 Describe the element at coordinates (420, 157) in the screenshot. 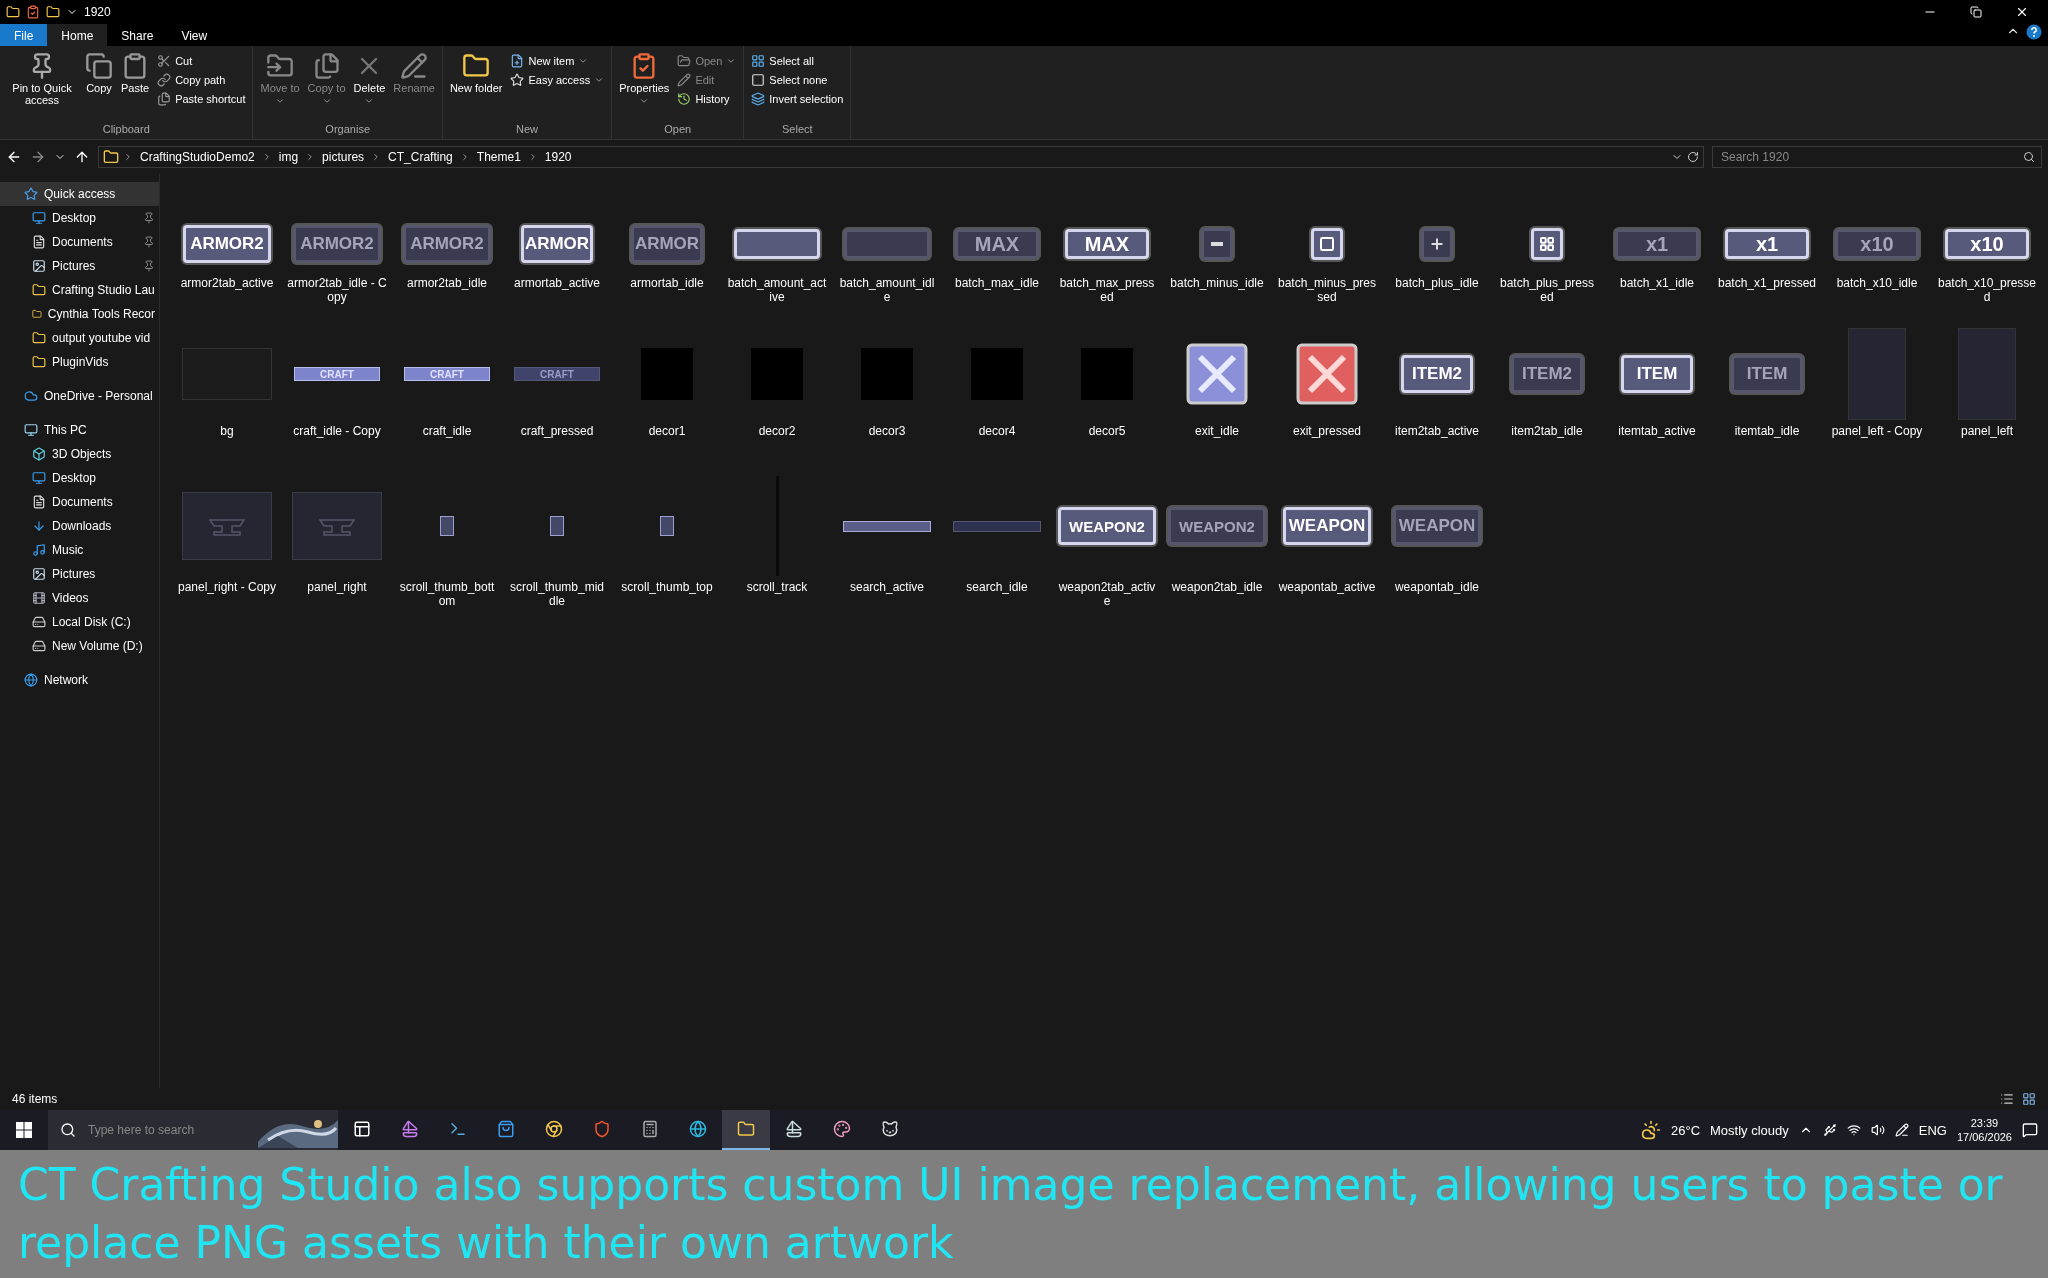

I see `breadcrumb: CT_Crafting` at that location.